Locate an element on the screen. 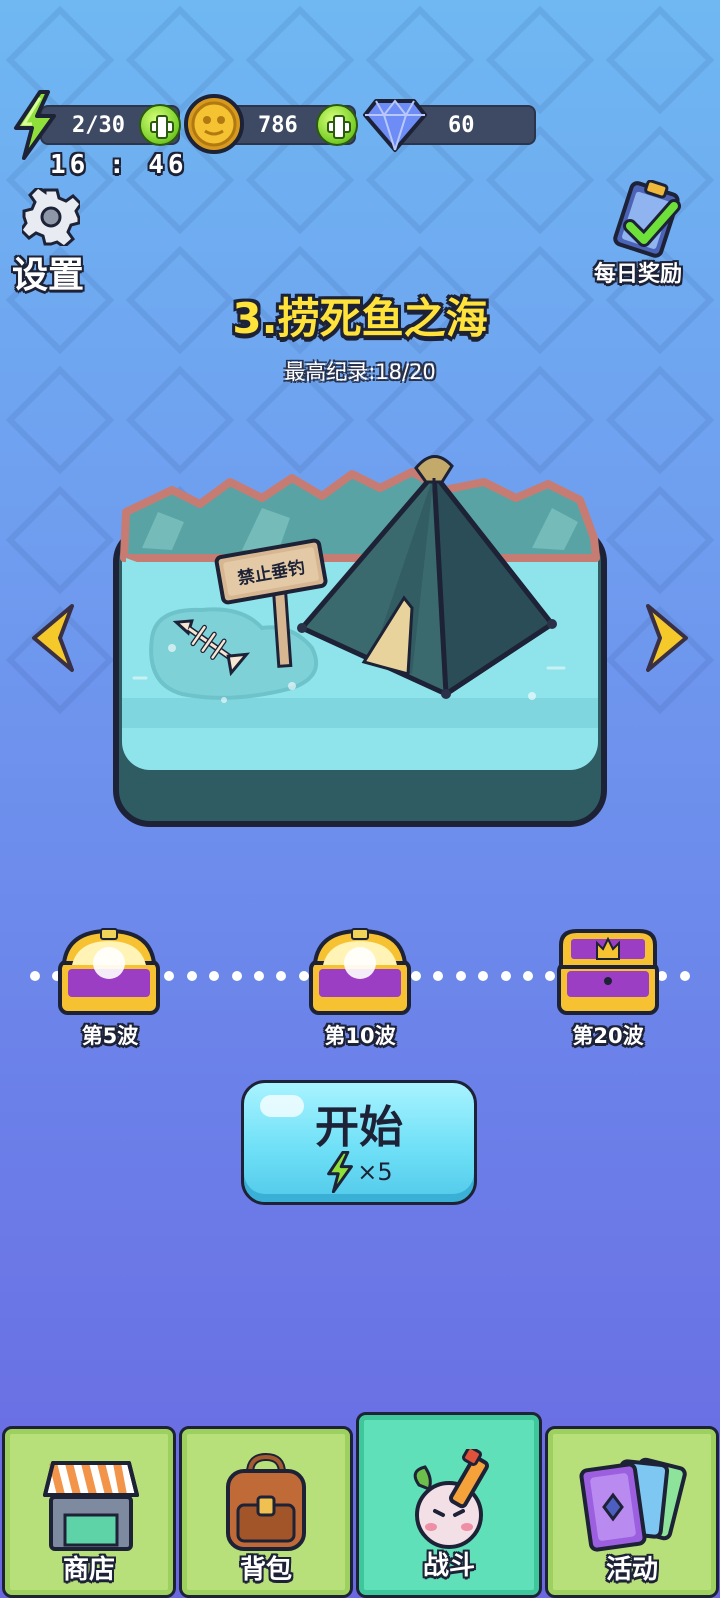 The height and width of the screenshot is (1598, 720). daily-reward-button: 每日奖励 is located at coordinates (645, 233).